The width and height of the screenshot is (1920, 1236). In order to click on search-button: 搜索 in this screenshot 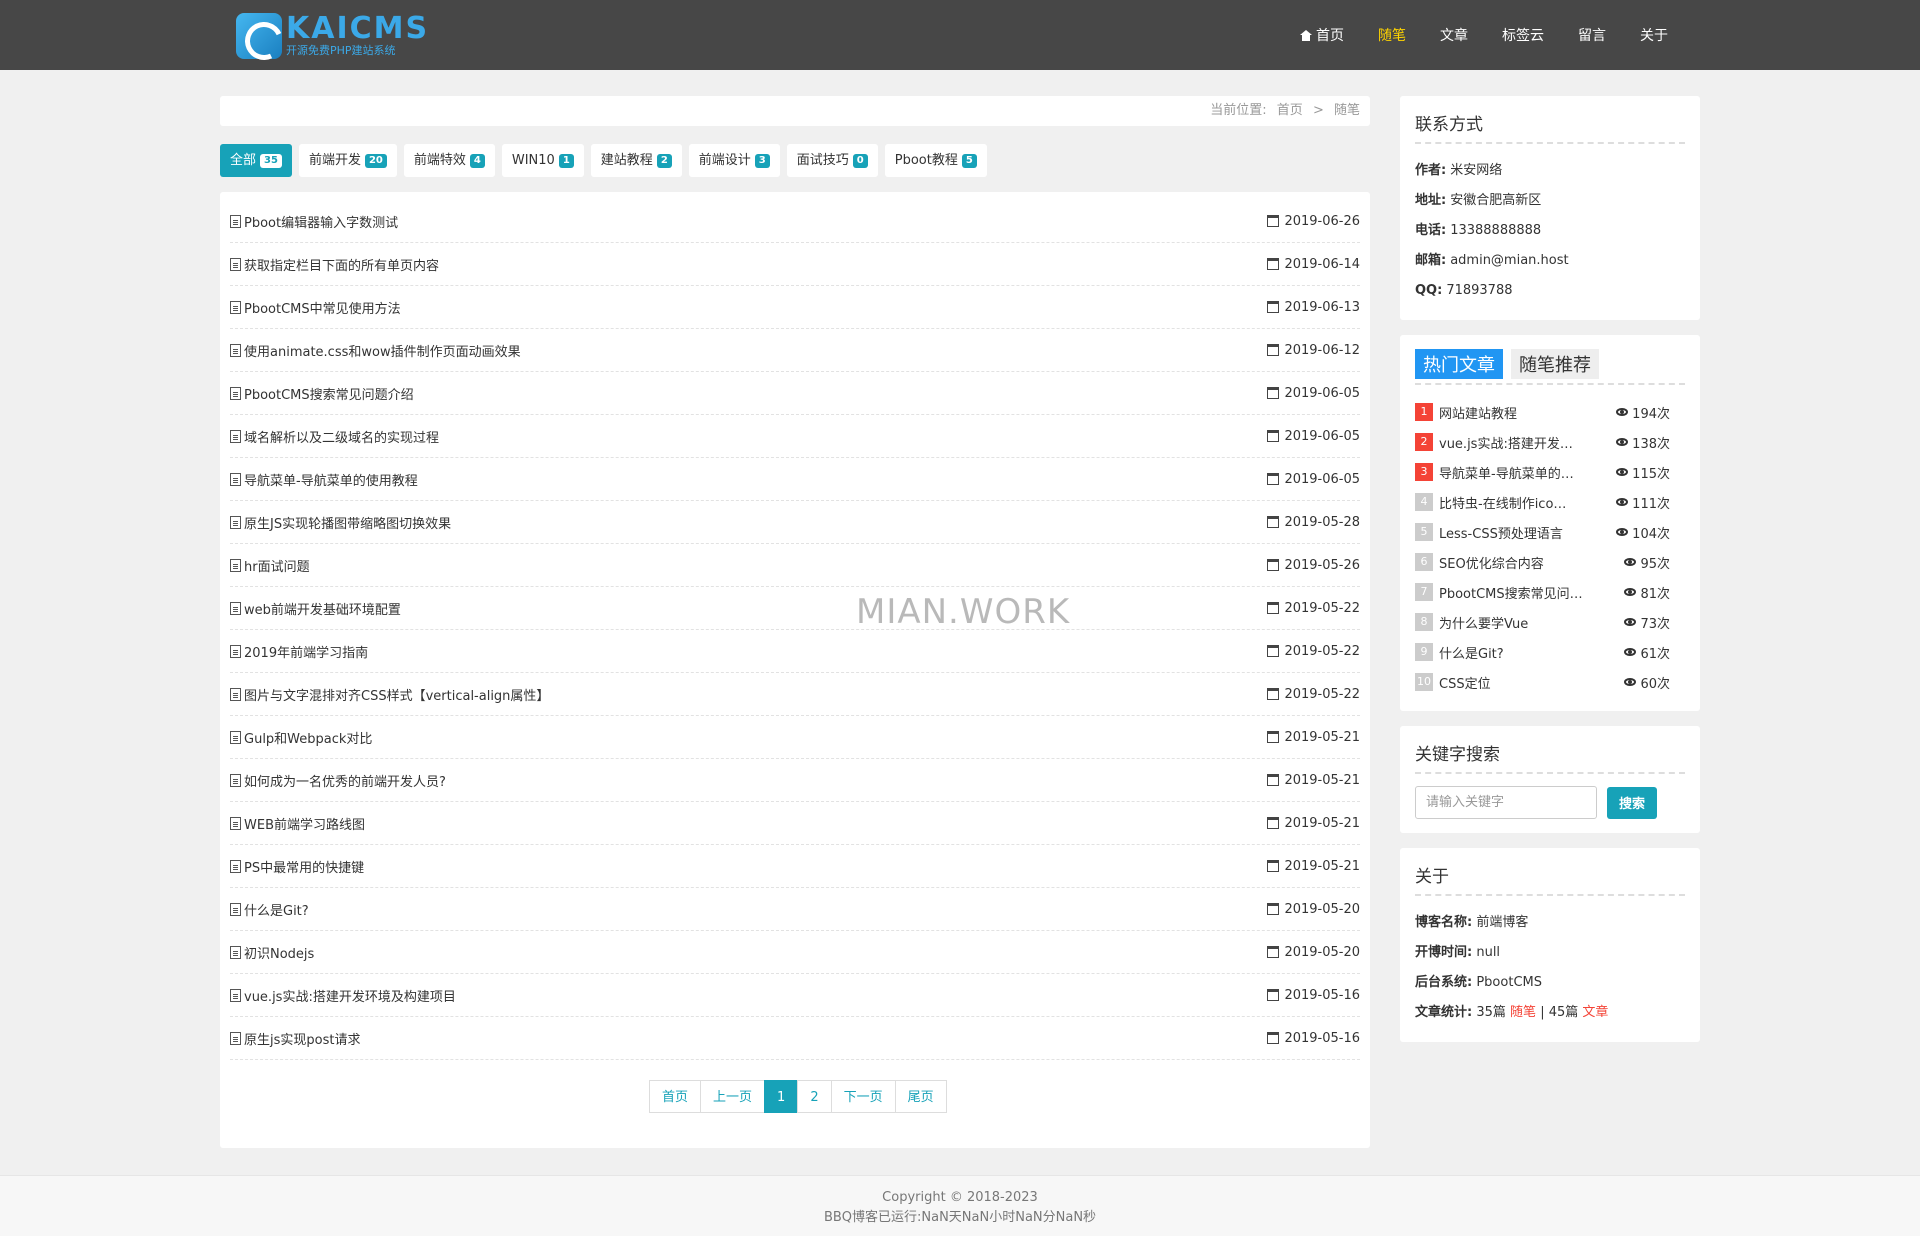, I will do `click(1632, 802)`.